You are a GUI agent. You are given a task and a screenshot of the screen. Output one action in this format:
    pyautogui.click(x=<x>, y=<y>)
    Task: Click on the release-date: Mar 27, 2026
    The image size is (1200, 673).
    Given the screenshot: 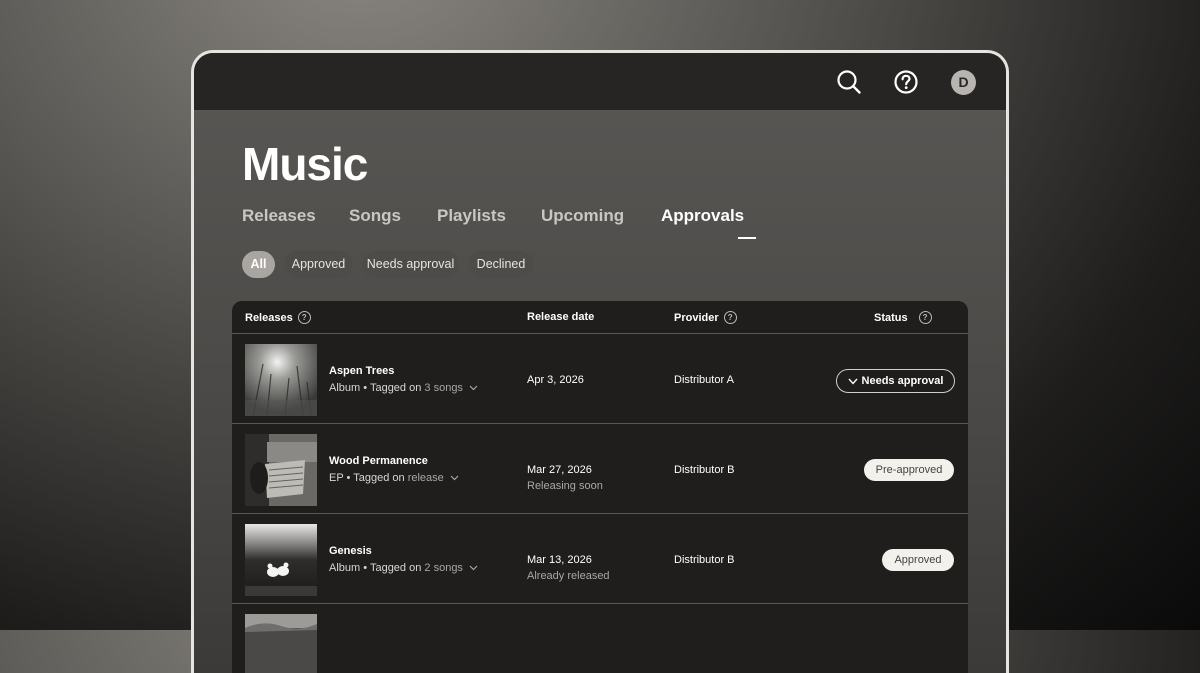 What is the action you would take?
    pyautogui.click(x=559, y=470)
    